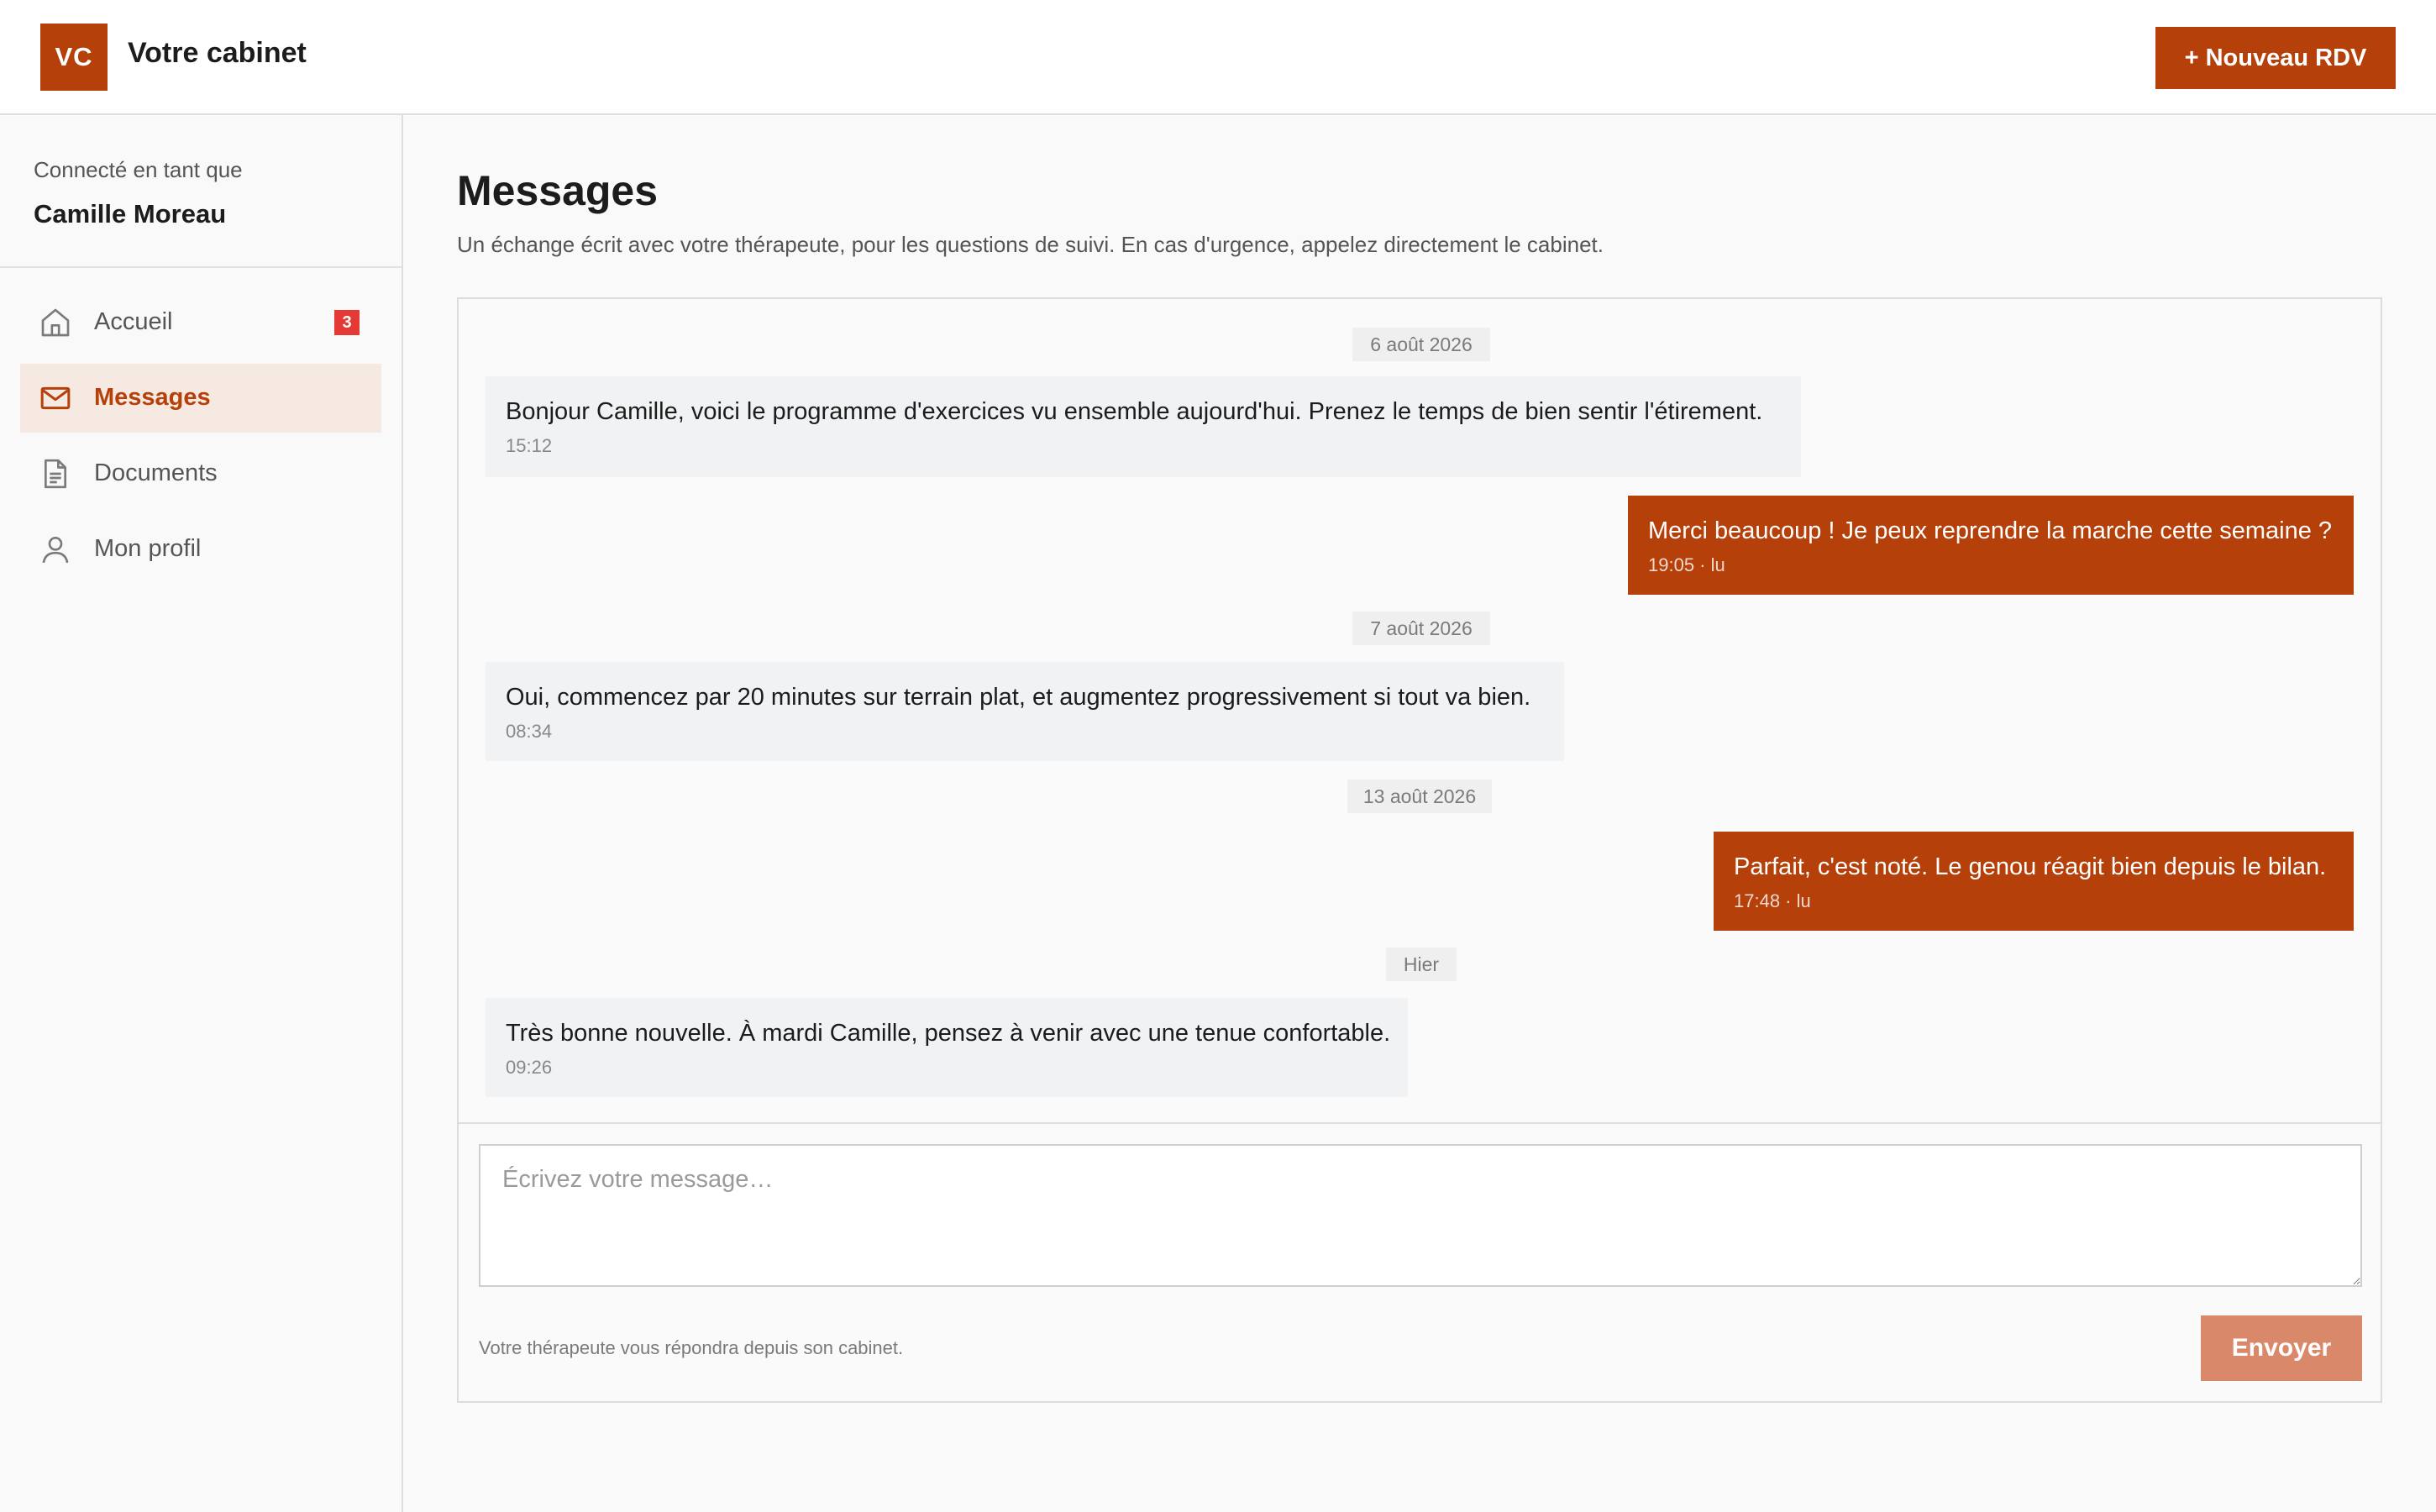 The image size is (2436, 1512). Describe the element at coordinates (138, 169) in the screenshot. I see `connected-label: Connecté en tant que` at that location.